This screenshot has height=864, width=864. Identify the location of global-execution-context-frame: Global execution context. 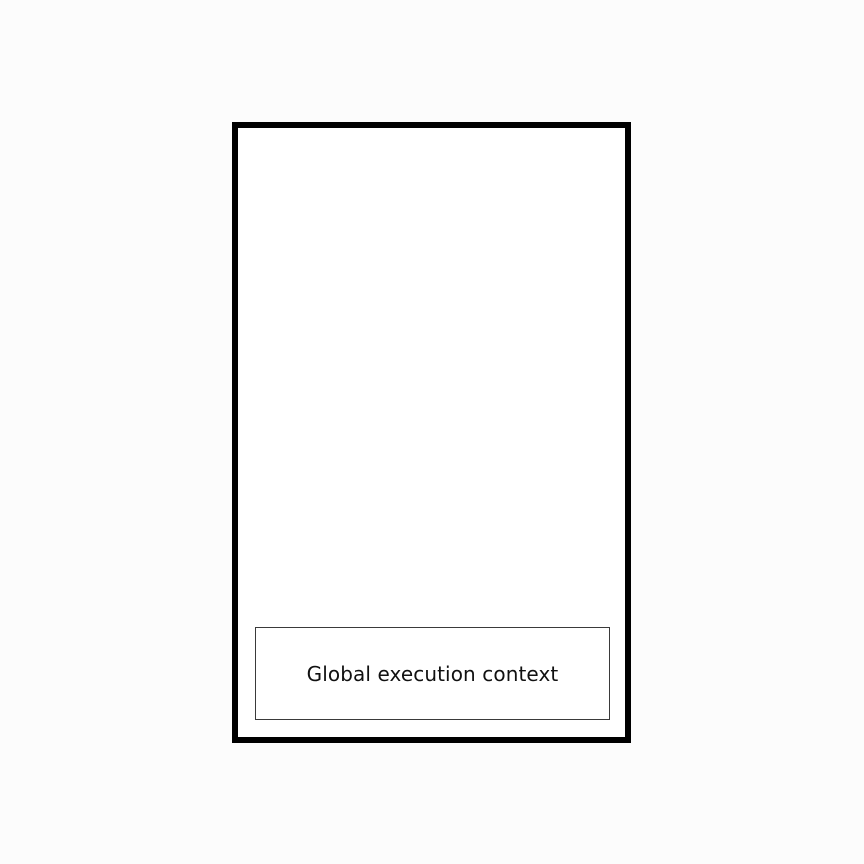
(432, 673).